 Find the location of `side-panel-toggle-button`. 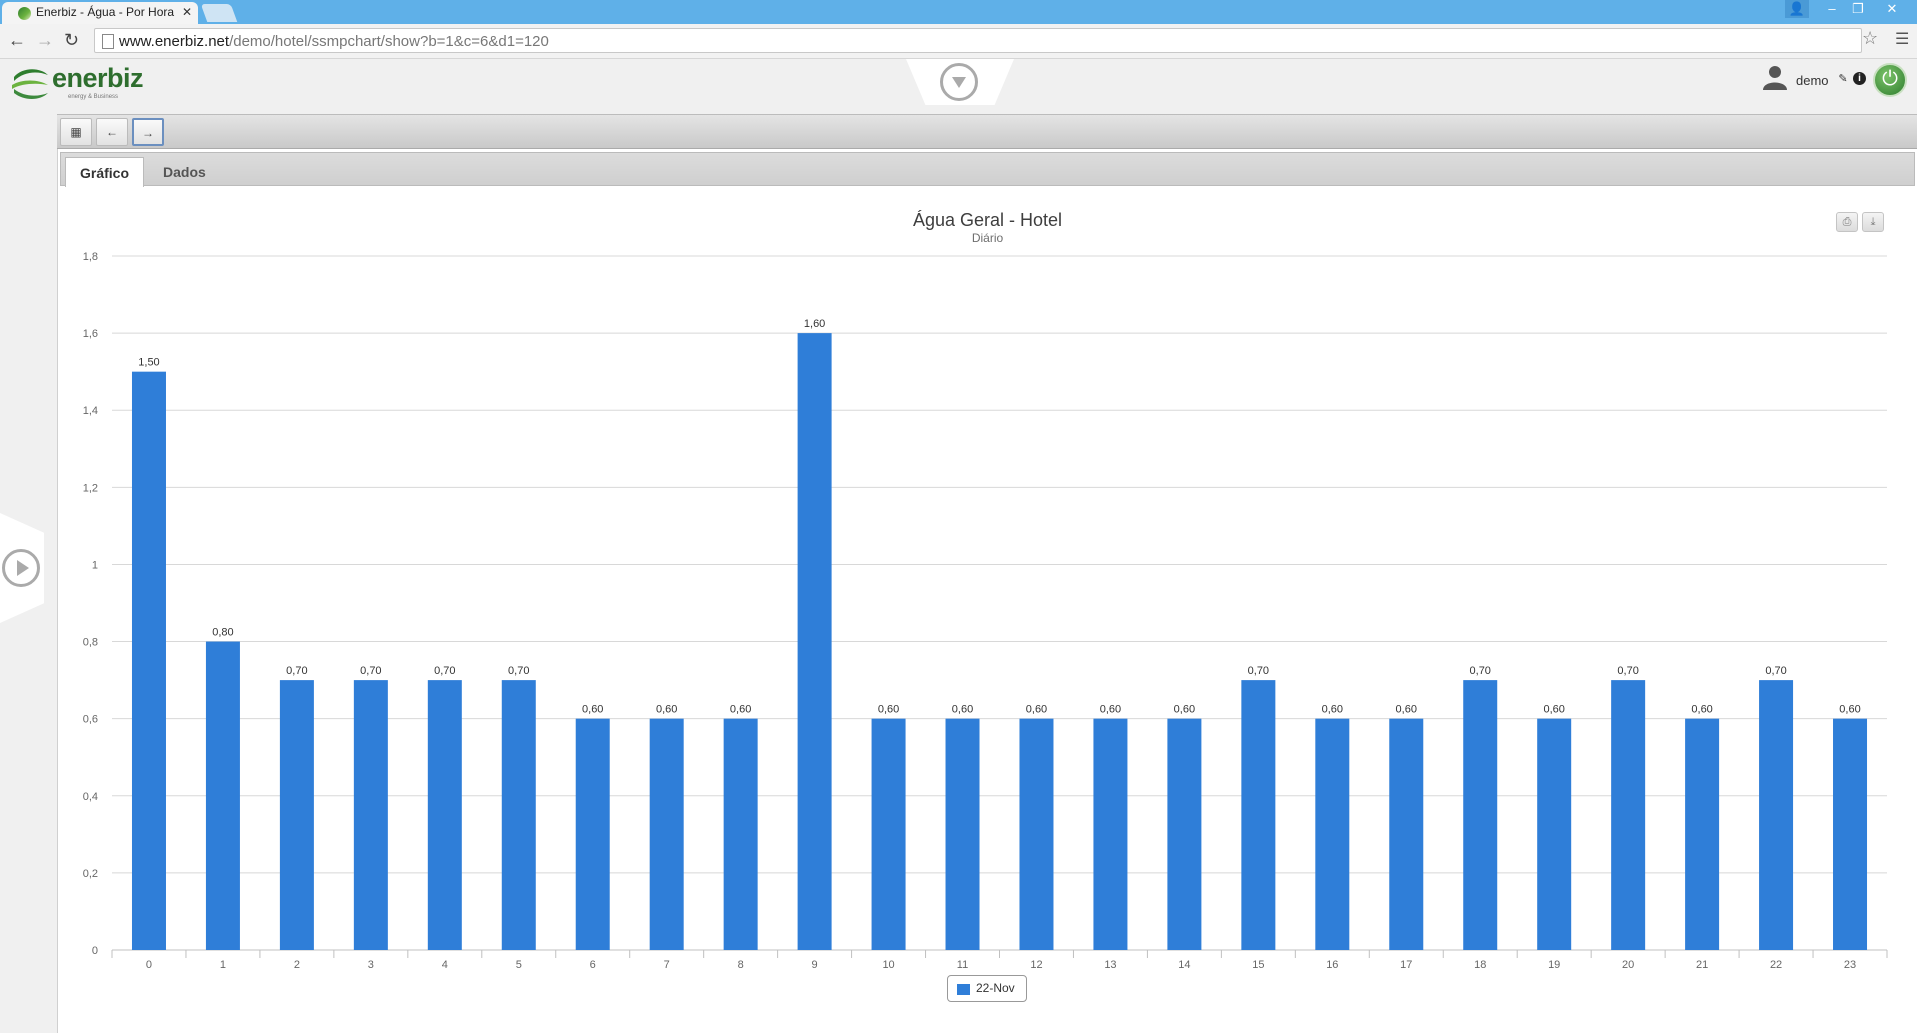

side-panel-toggle-button is located at coordinates (21, 568).